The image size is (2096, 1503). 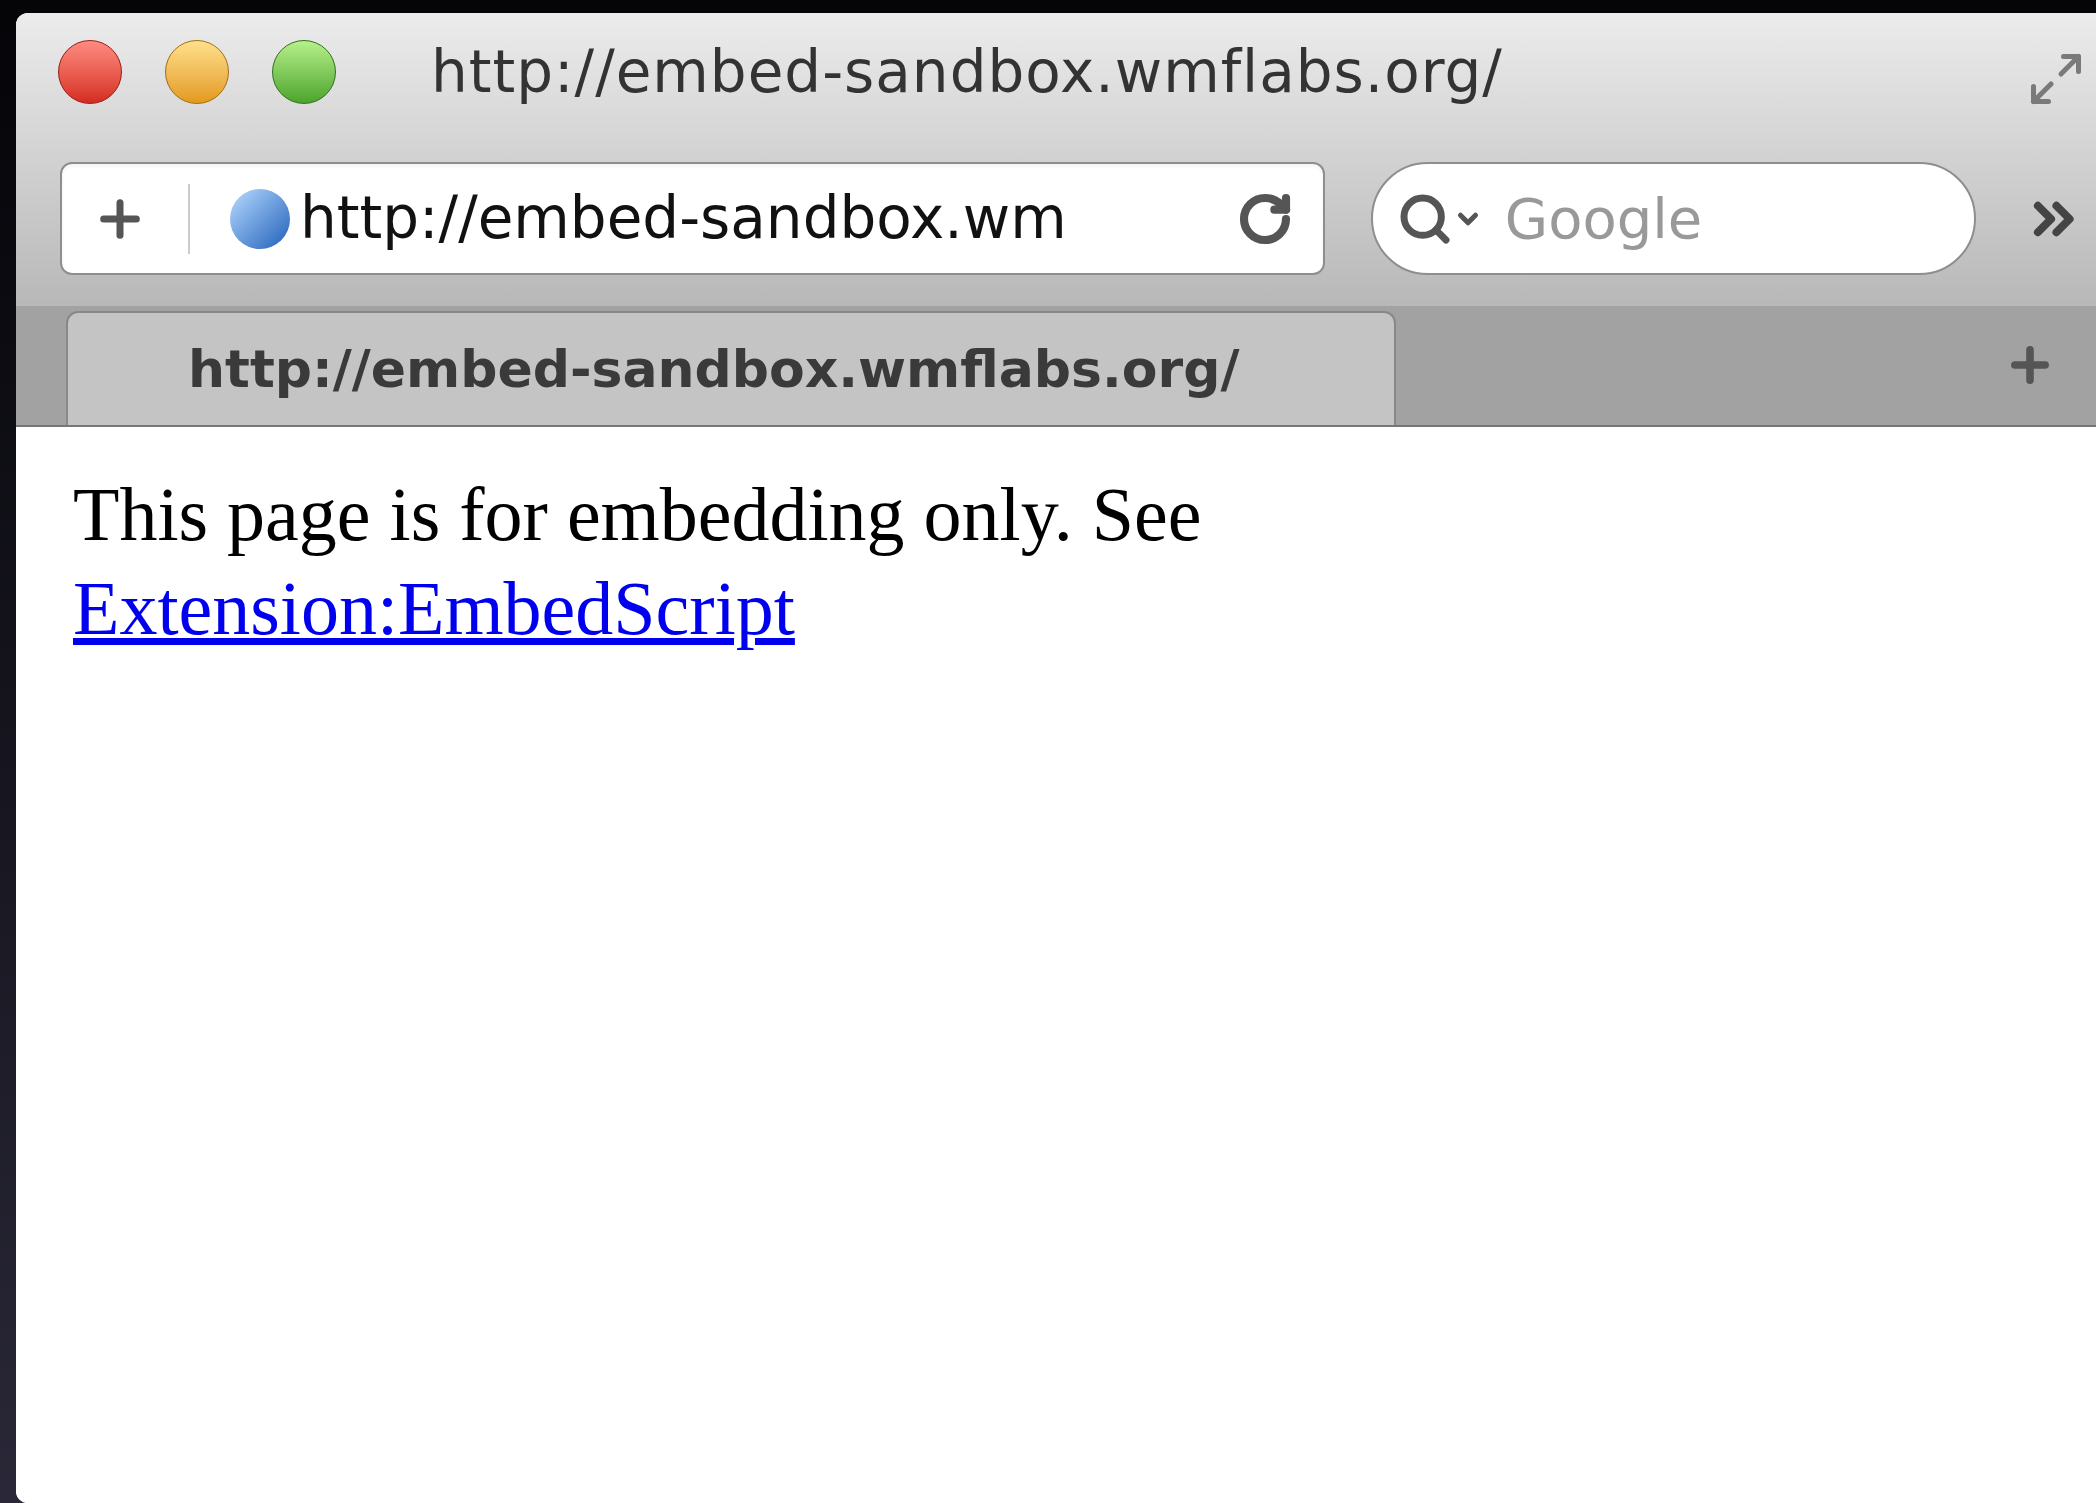 I want to click on browser-tab: http://embed-sandbox.wmflabs.org/, so click(x=731, y=368).